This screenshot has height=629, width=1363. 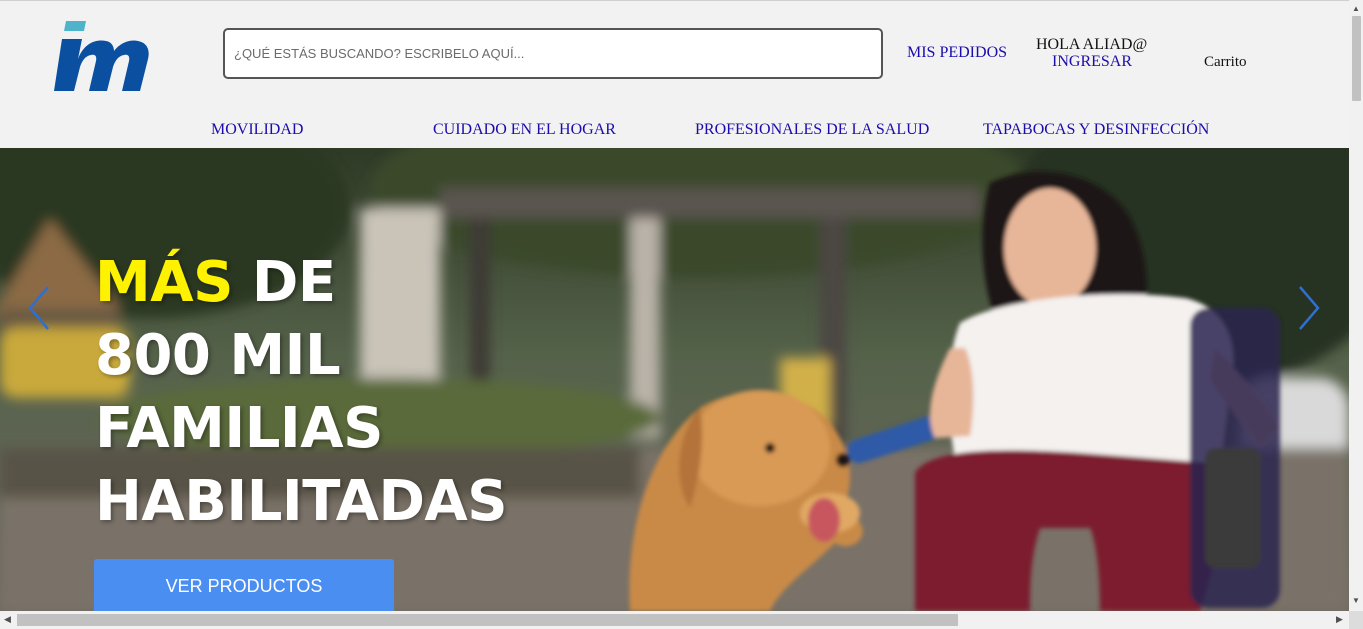 I want to click on headline-line-1-rest: DE, so click(x=284, y=282).